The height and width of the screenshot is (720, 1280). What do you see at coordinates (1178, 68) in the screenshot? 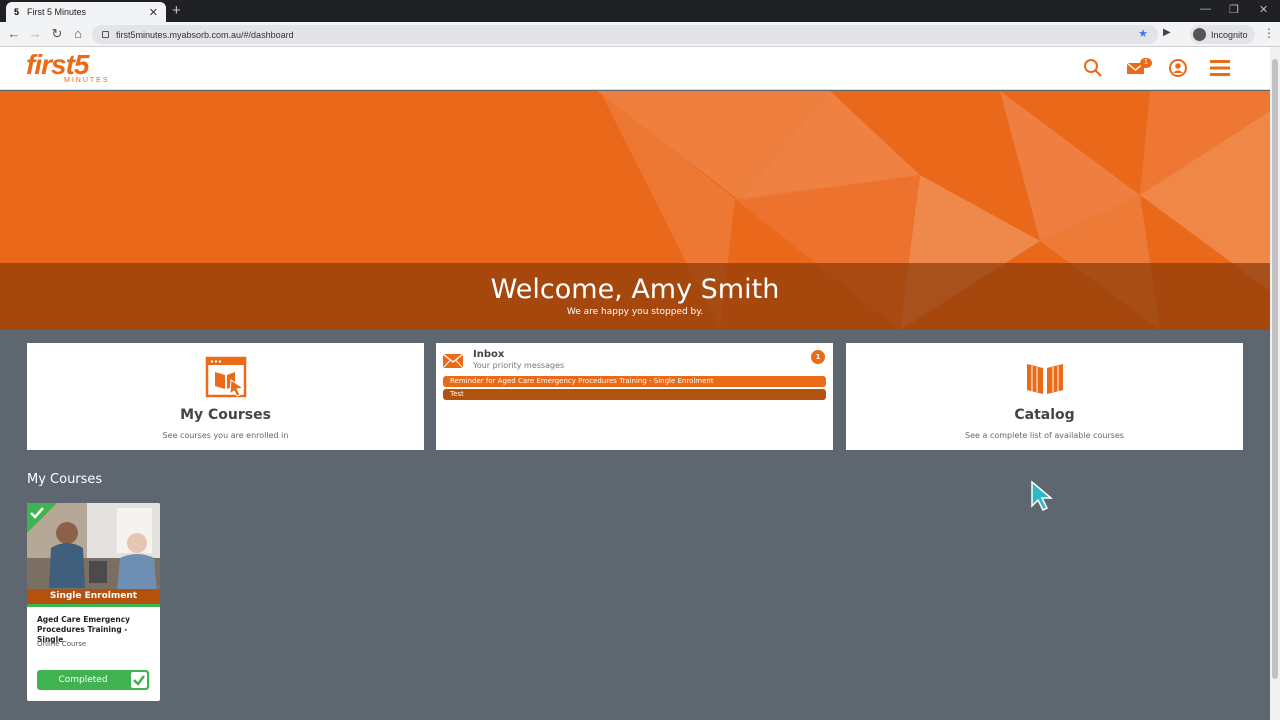
I see `user-icon` at bounding box center [1178, 68].